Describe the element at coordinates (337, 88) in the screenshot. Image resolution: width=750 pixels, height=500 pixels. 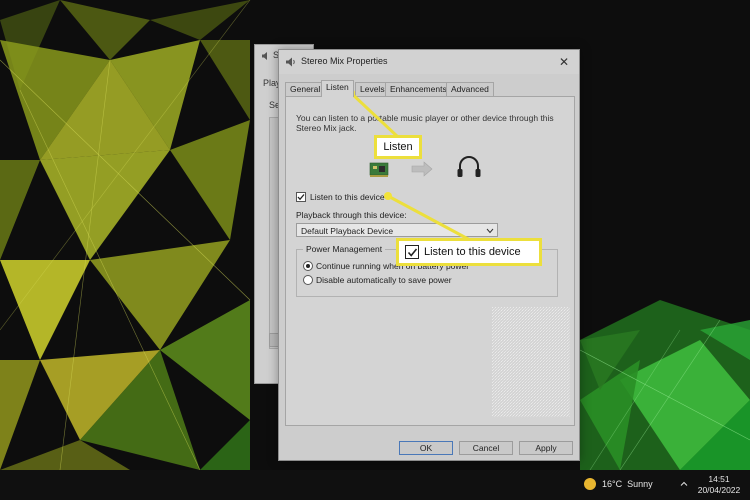
I see `tab-listen: Listen` at that location.